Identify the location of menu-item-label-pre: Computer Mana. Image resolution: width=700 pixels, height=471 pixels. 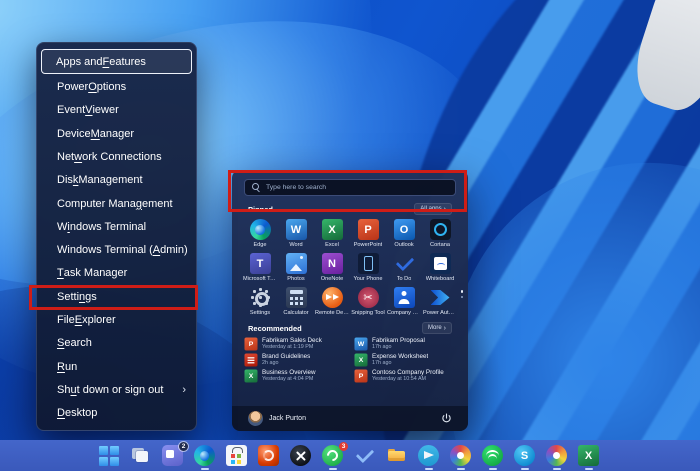
(96, 203).